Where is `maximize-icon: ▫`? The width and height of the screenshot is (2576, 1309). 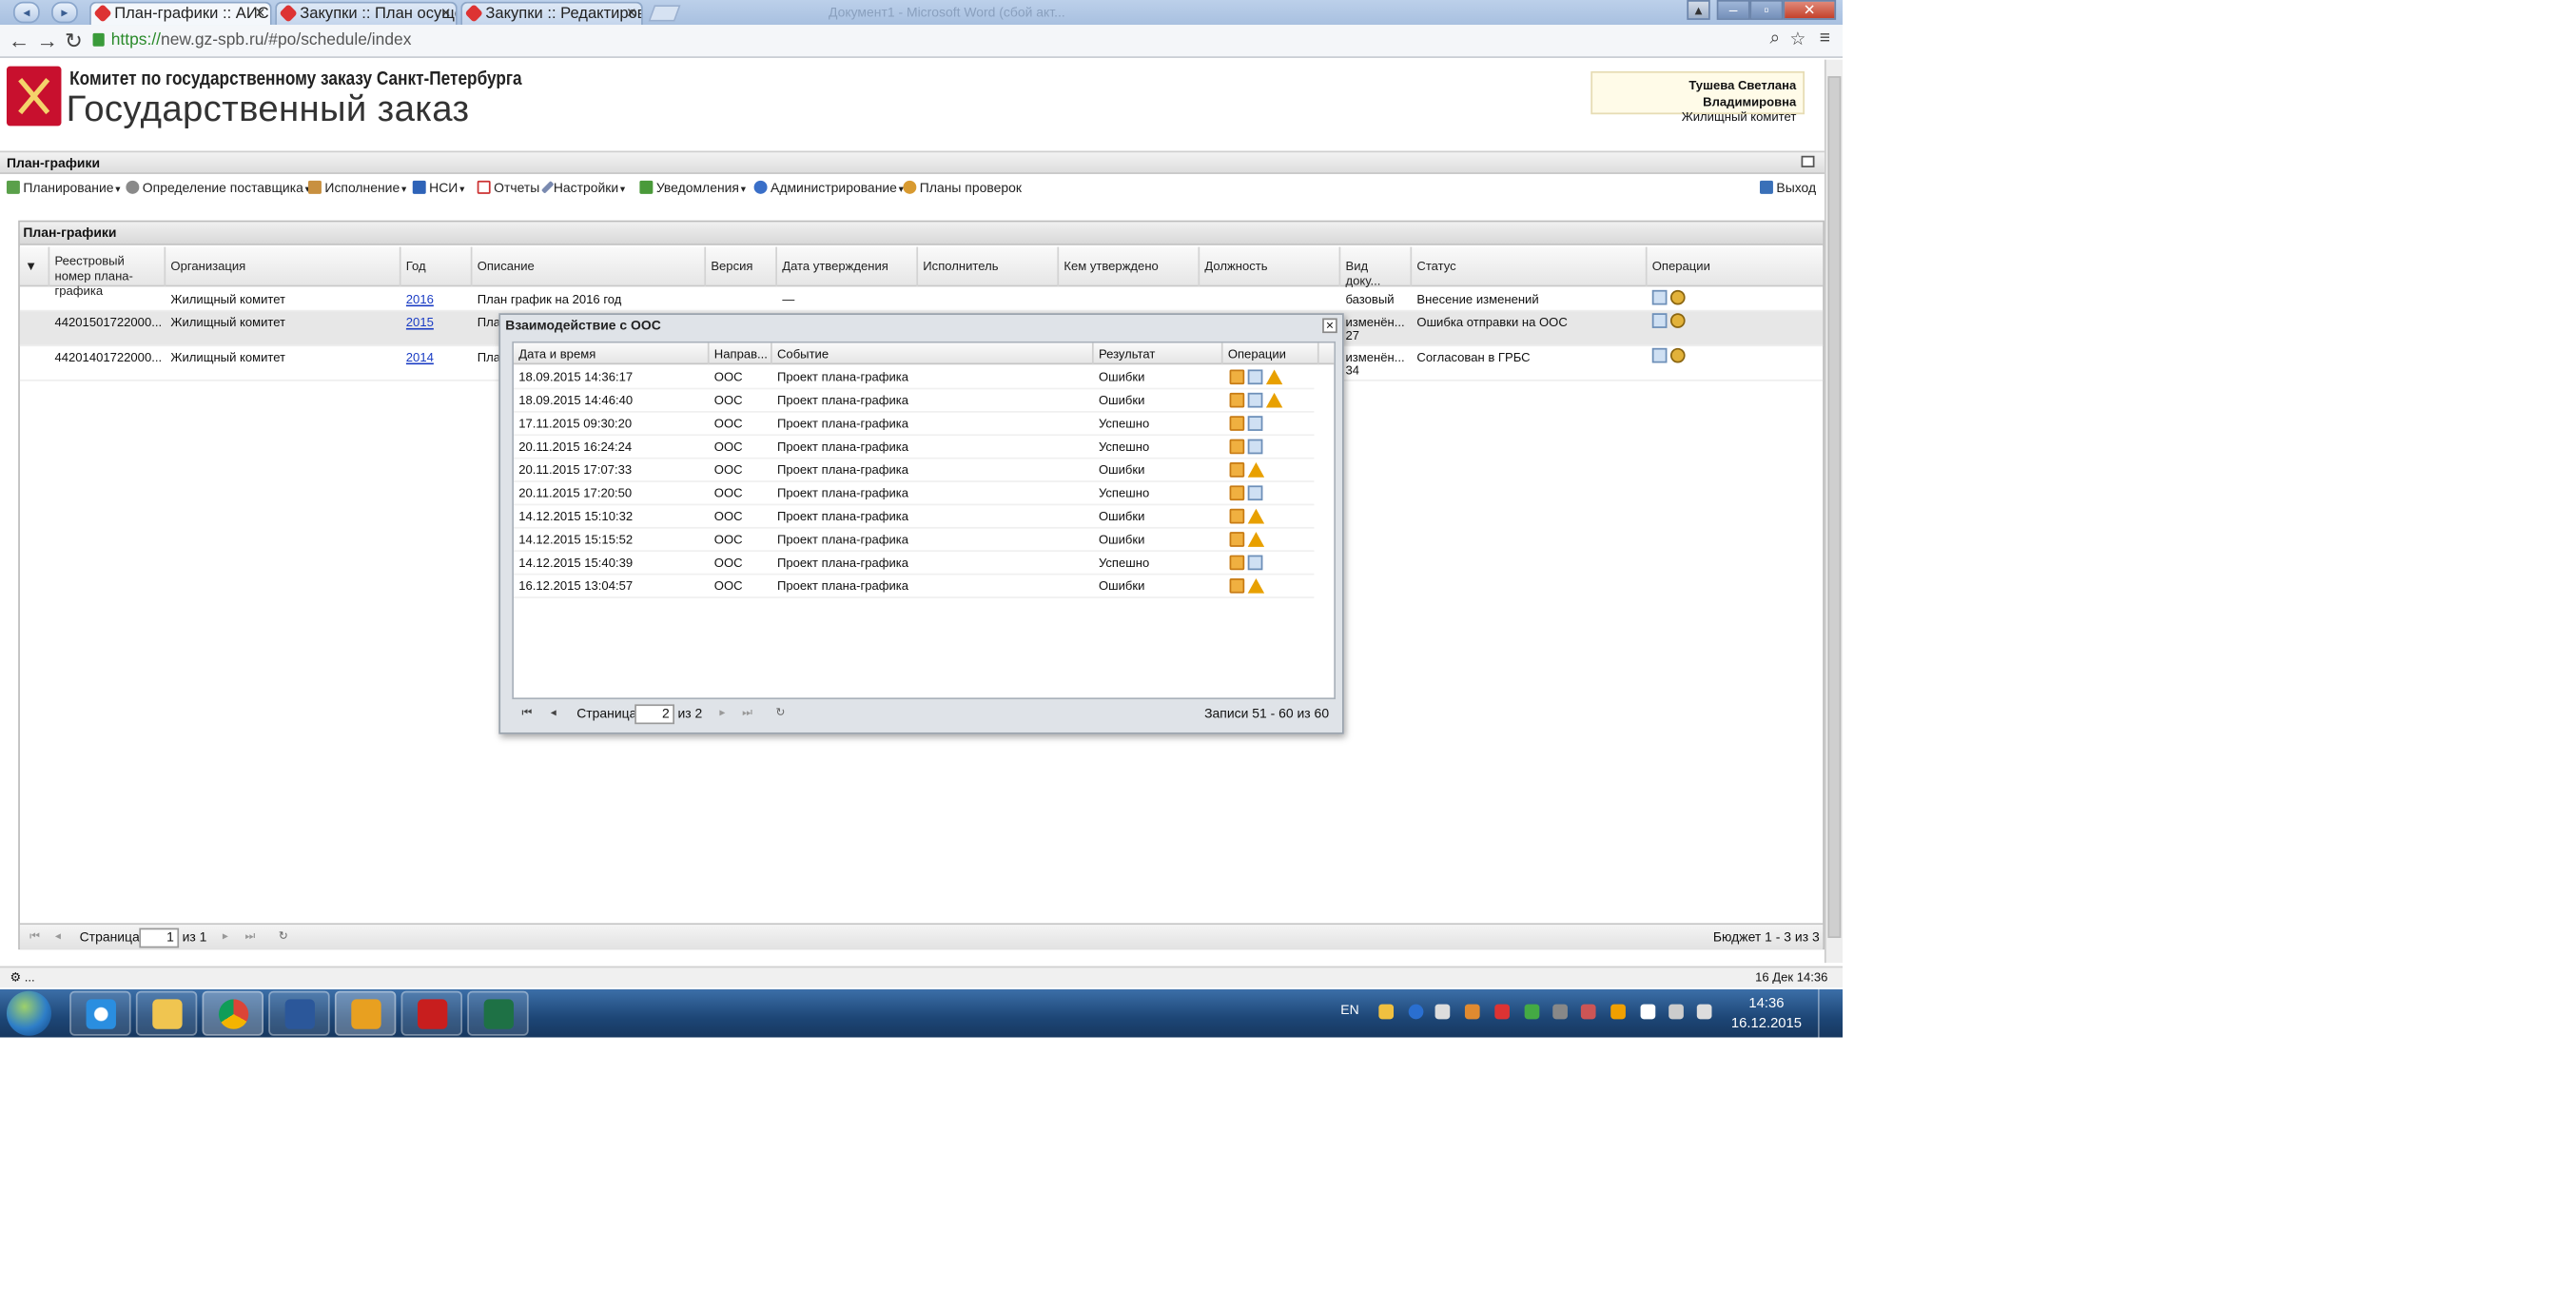 maximize-icon: ▫ is located at coordinates (1766, 10).